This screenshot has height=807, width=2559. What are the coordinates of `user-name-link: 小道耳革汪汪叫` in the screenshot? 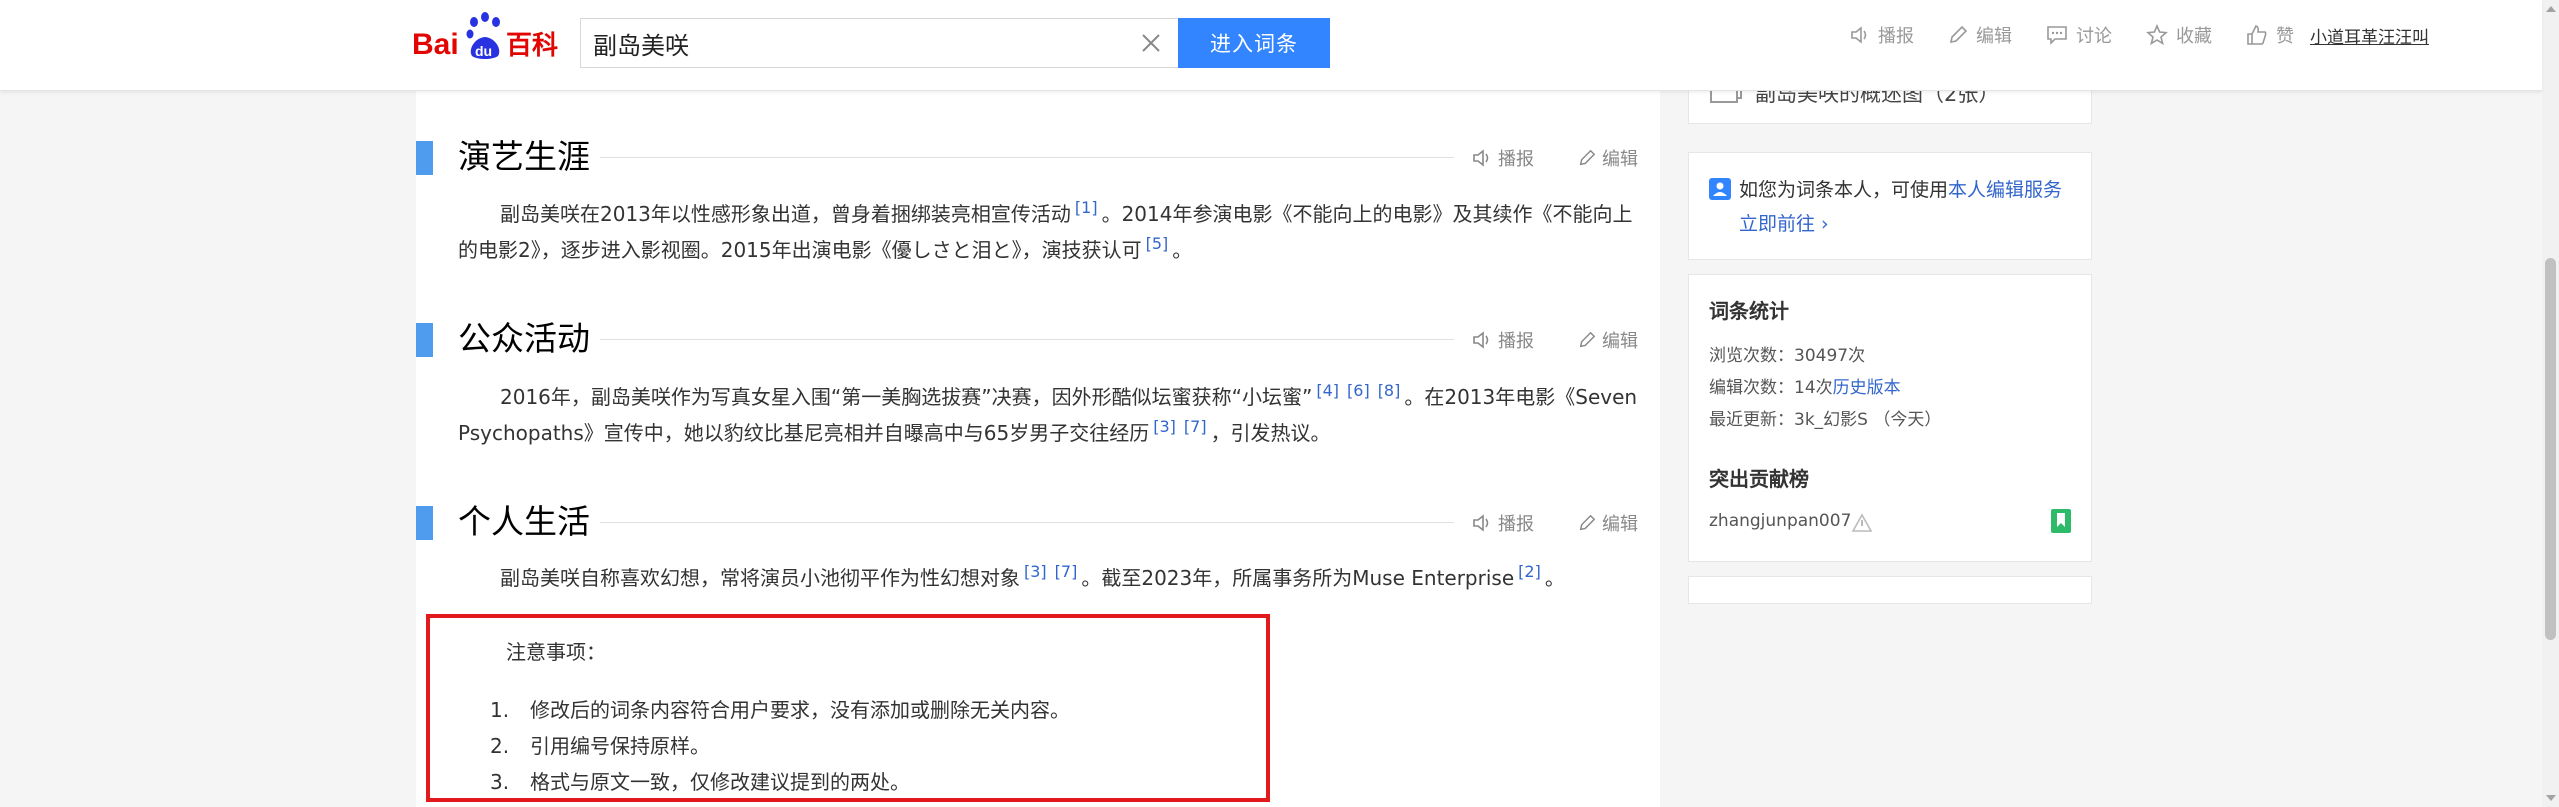 It's located at (2369, 35).